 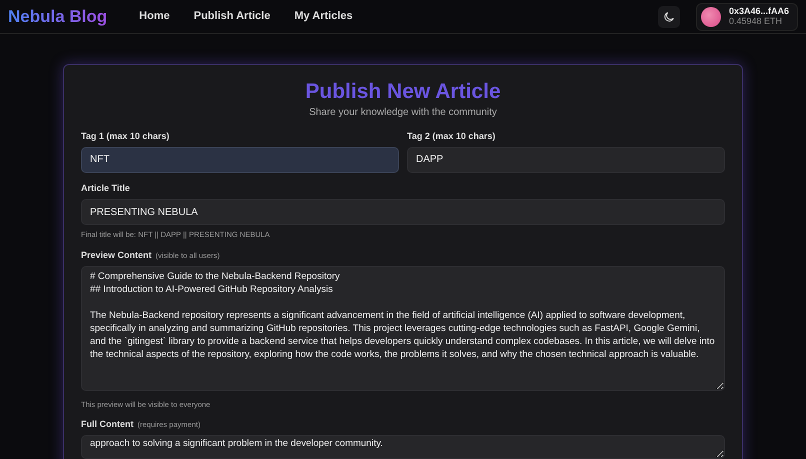 I want to click on field-label: Article Title, so click(x=105, y=188).